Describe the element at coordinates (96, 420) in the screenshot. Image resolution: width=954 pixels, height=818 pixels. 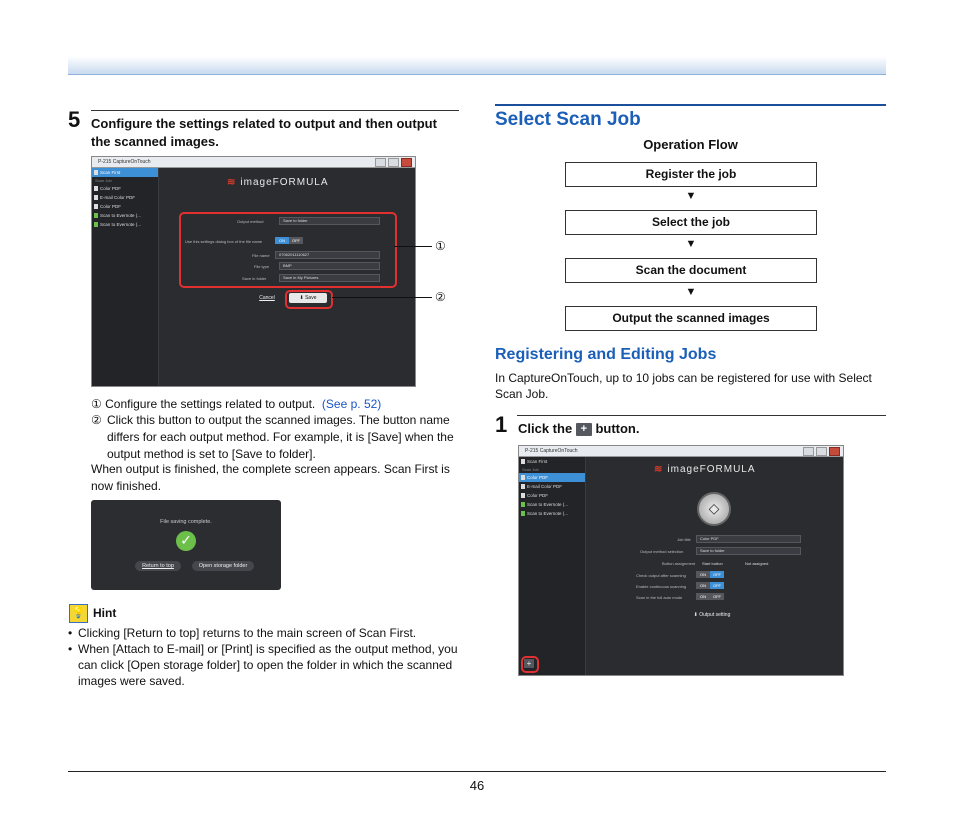
I see `note-2-num: ②` at that location.